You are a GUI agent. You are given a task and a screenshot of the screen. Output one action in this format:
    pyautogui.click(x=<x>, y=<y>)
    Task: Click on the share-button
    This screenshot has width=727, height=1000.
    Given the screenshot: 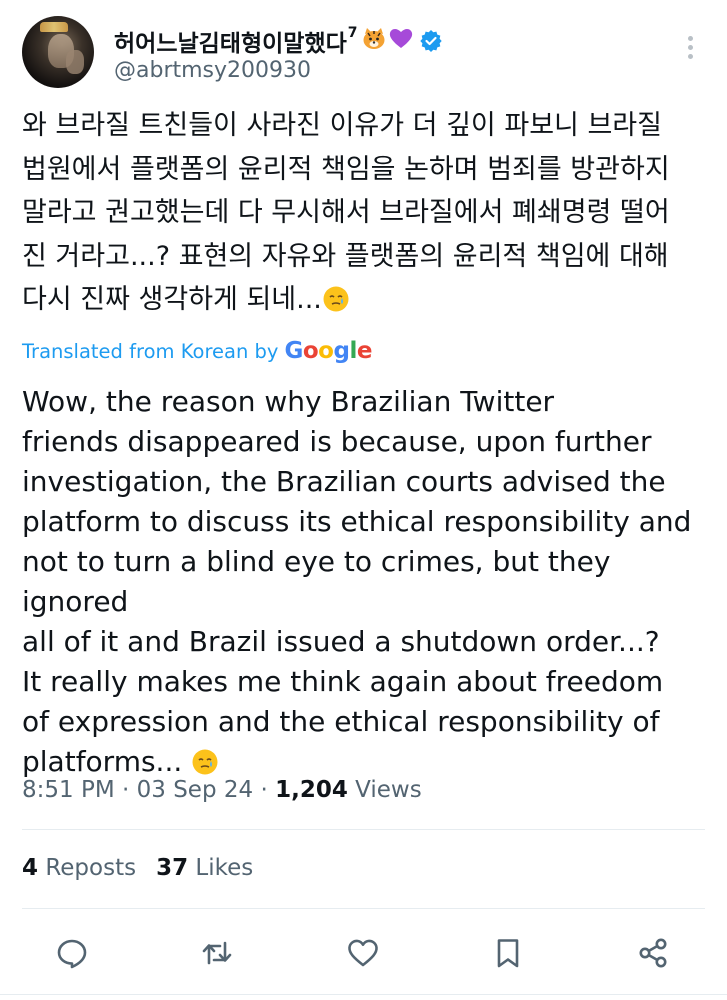 What is the action you would take?
    pyautogui.click(x=653, y=953)
    